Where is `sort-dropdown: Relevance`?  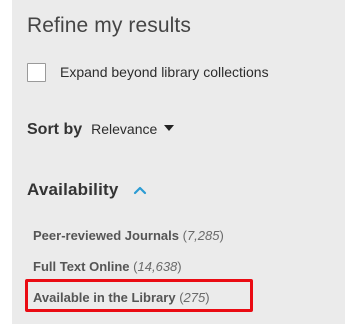
sort-dropdown: Relevance is located at coordinates (133, 129).